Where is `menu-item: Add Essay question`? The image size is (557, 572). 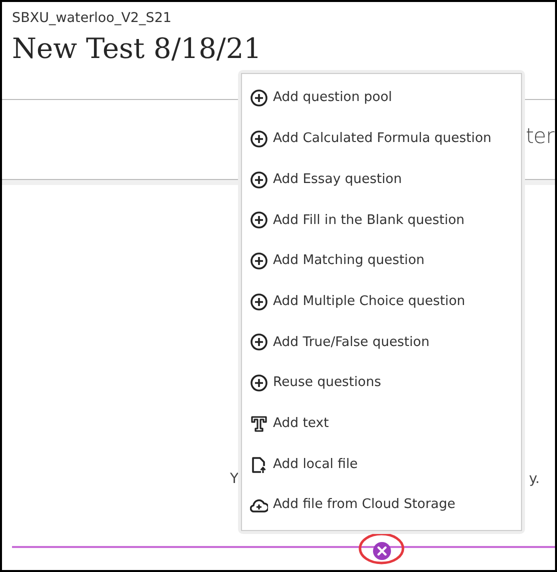
menu-item: Add Essay question is located at coordinates (381, 179).